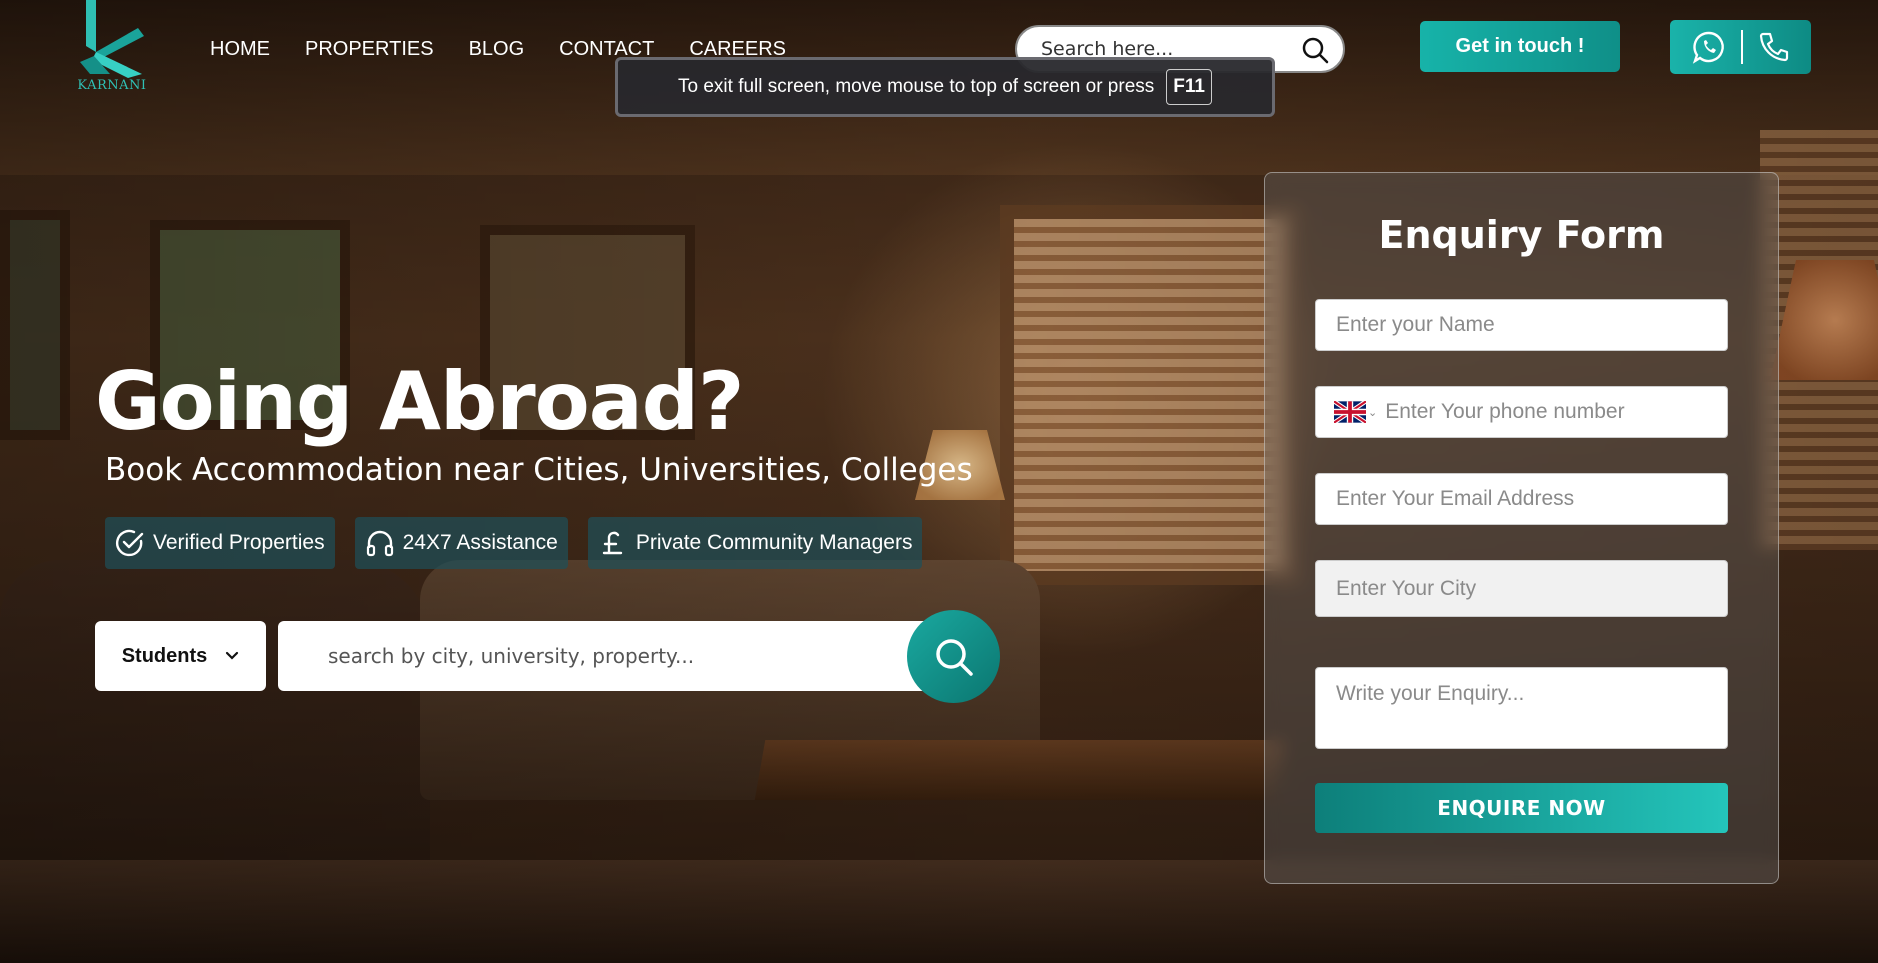  What do you see at coordinates (774, 542) in the screenshot?
I see `feature-label: Private Community Managers` at bounding box center [774, 542].